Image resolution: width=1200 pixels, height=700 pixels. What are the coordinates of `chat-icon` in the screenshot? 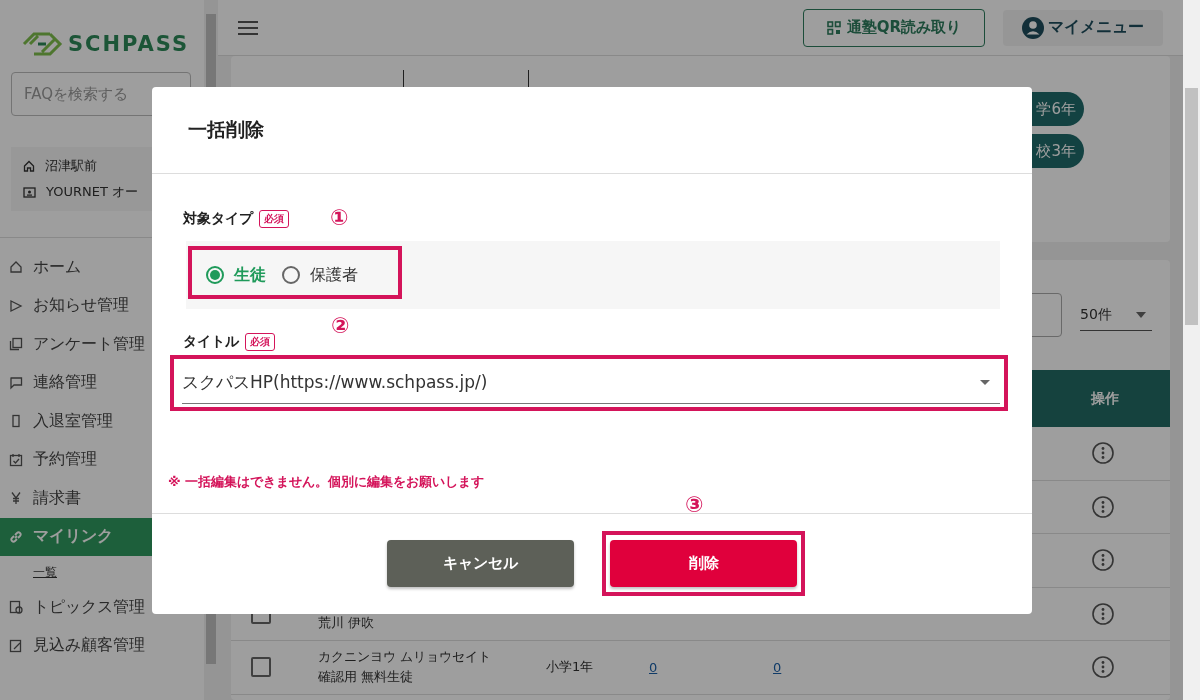 It's located at (16, 382).